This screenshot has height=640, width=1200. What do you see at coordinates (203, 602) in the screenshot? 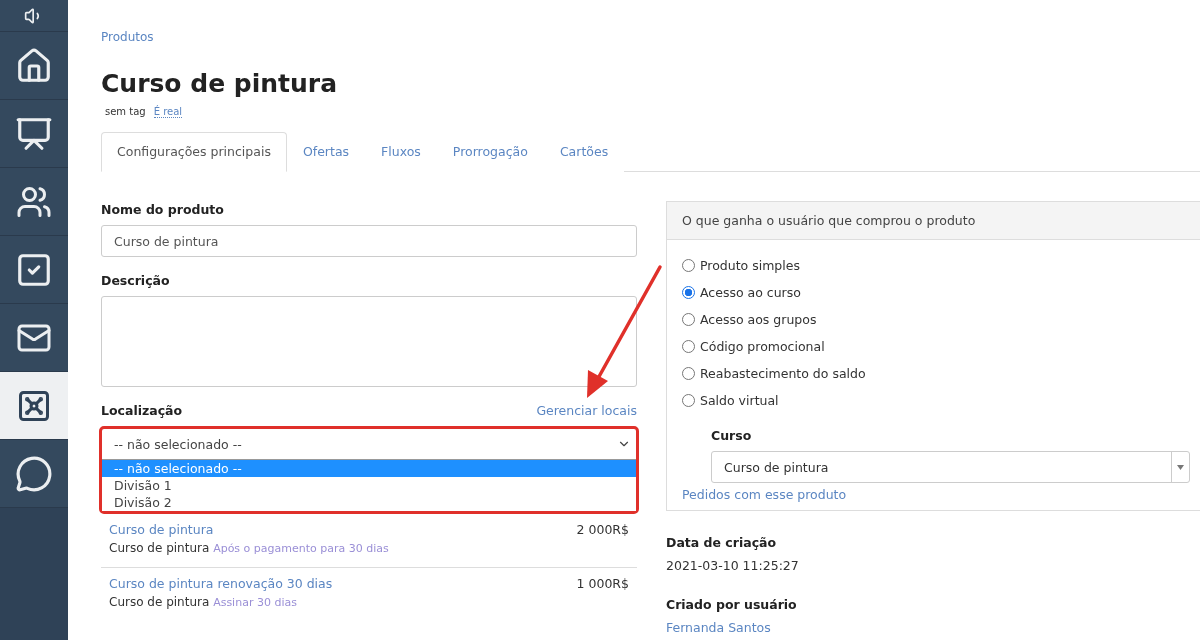
I see `offer-details: Curso de pintura Assinar 30 dias` at bounding box center [203, 602].